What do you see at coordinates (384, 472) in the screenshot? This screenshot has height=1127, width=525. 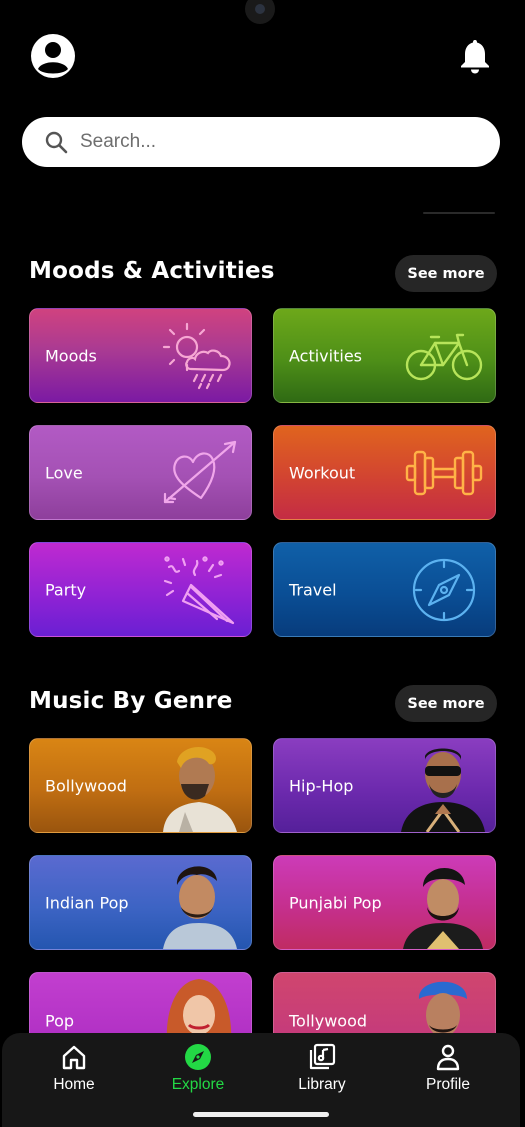 I see `tile-workout: Workout` at bounding box center [384, 472].